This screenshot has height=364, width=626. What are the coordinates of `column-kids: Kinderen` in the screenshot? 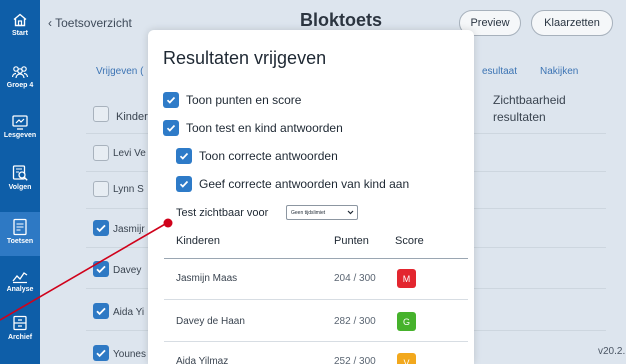 It's located at (198, 241).